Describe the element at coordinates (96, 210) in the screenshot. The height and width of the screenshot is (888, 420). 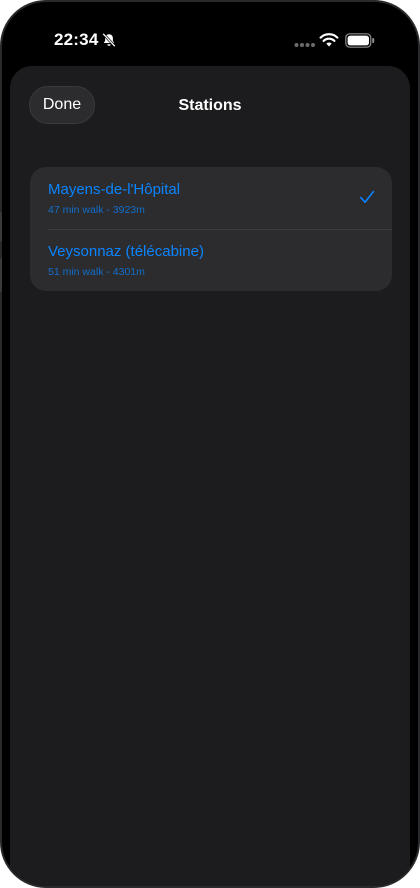
I see `station-walk-info: 47 min walk - 3923m` at that location.